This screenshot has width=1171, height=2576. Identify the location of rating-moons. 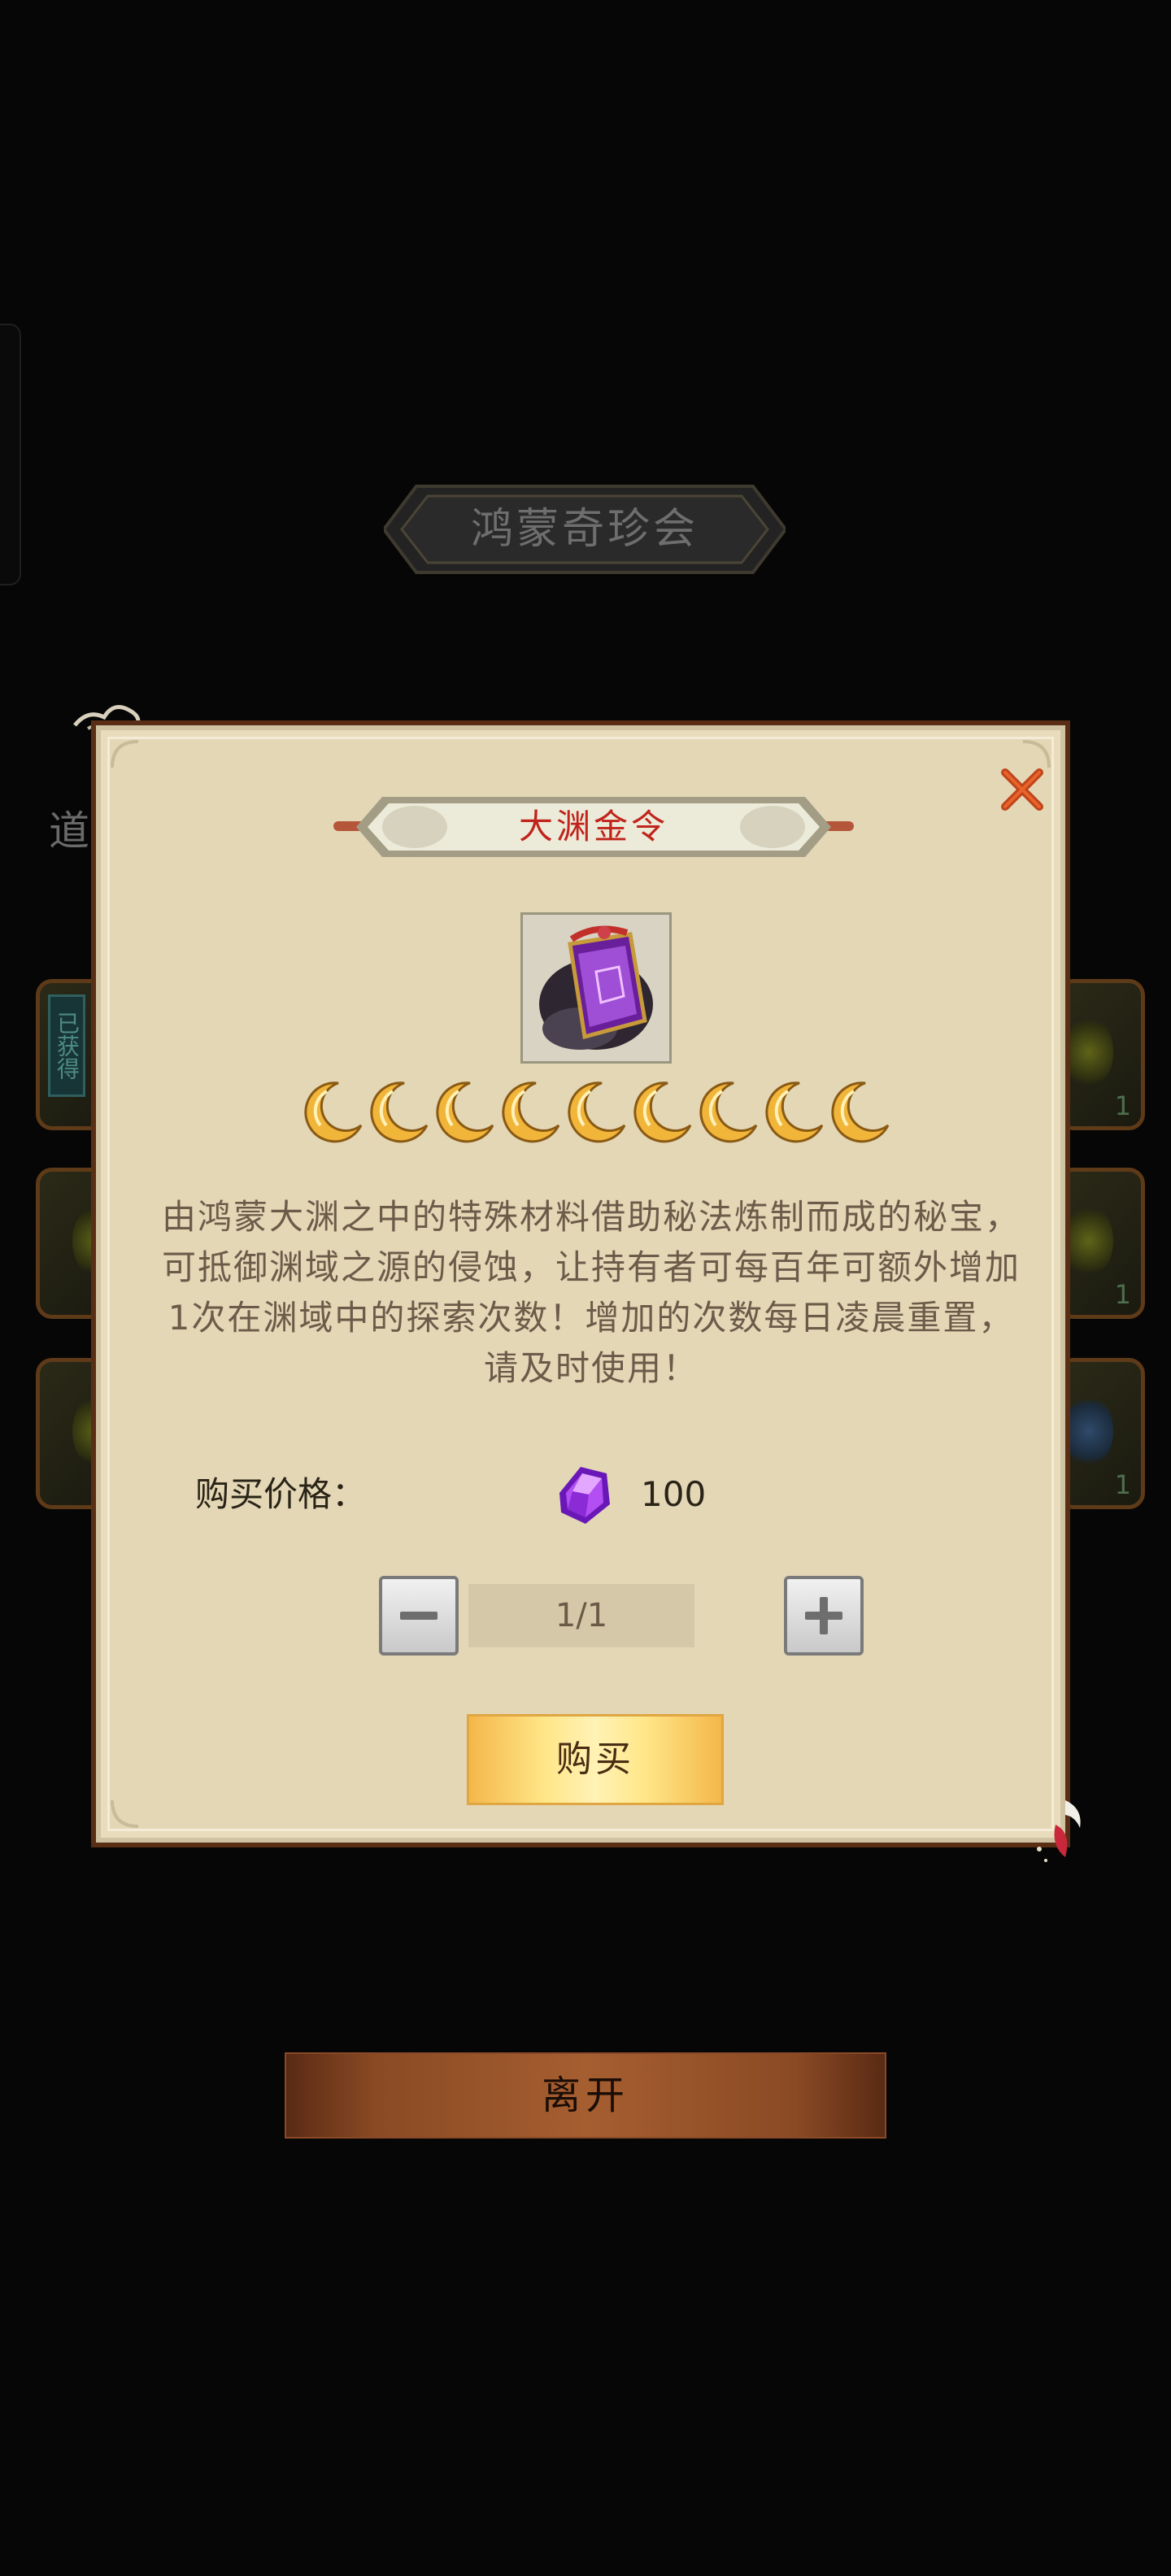
(597, 1112).